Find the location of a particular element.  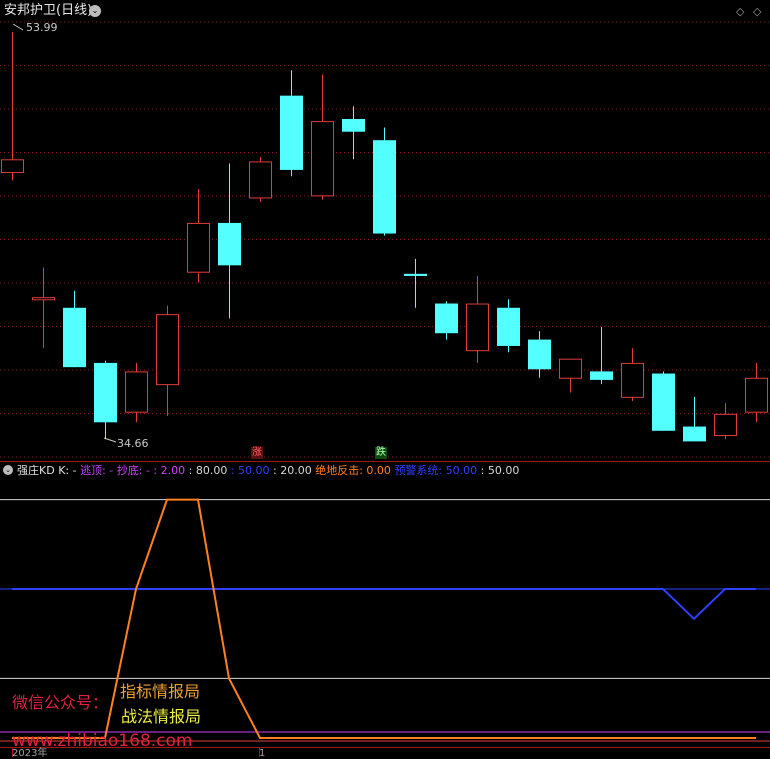

indicator-item: 预警系统: 50.00 is located at coordinates (437, 470).